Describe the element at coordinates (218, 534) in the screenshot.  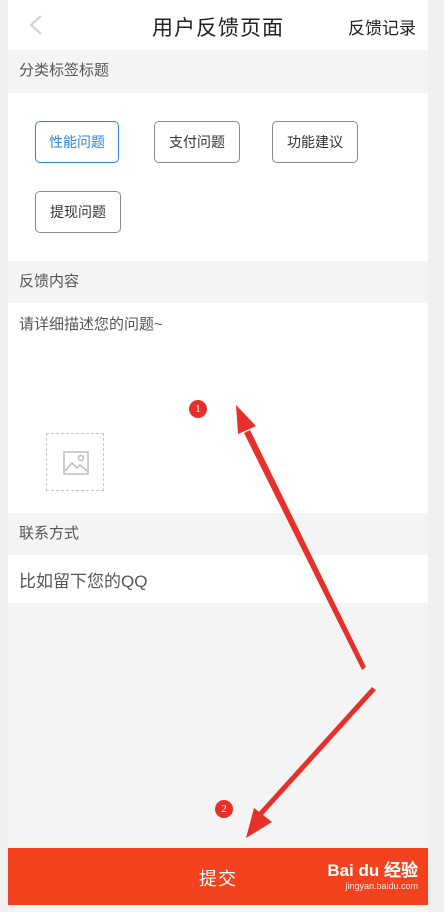
I see `contact-section-label: 联系方式` at that location.